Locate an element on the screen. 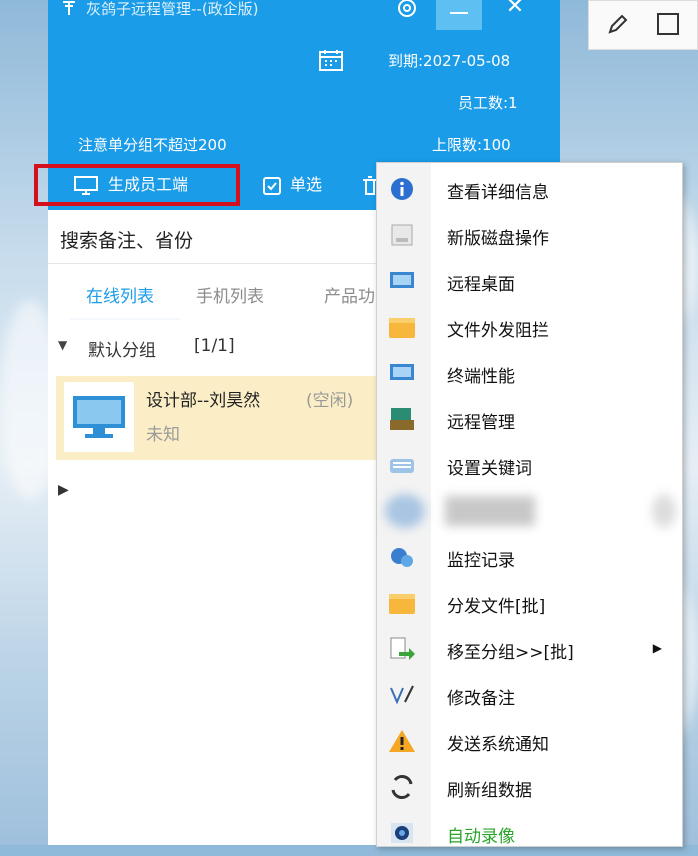  square-icon is located at coordinates (668, 24).